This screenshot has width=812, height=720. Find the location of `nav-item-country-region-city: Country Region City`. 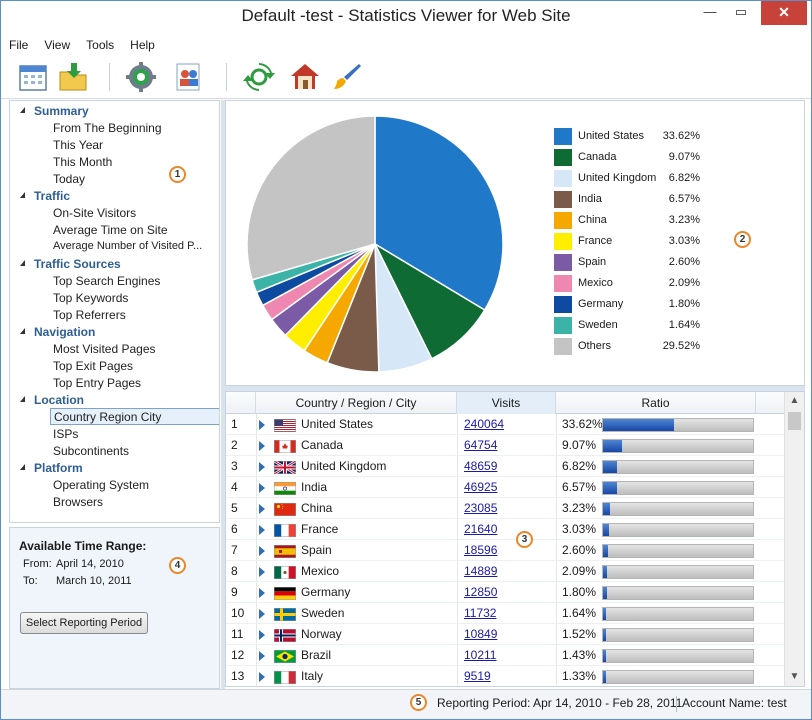

nav-item-country-region-city: Country Region City is located at coordinates (134, 416).